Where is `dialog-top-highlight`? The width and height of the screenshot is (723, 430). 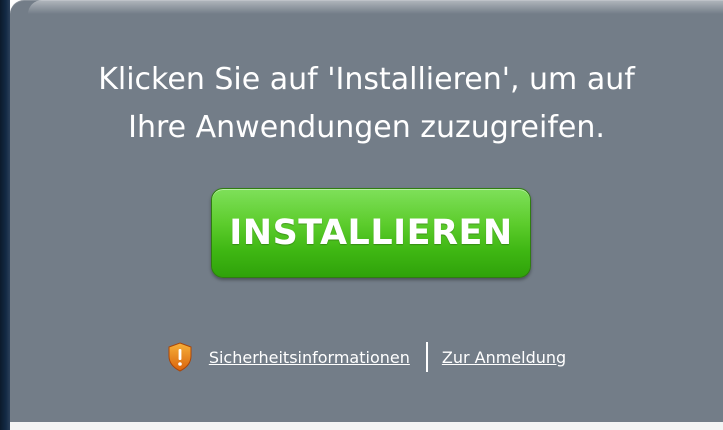
dialog-top-highlight is located at coordinates (375, 7).